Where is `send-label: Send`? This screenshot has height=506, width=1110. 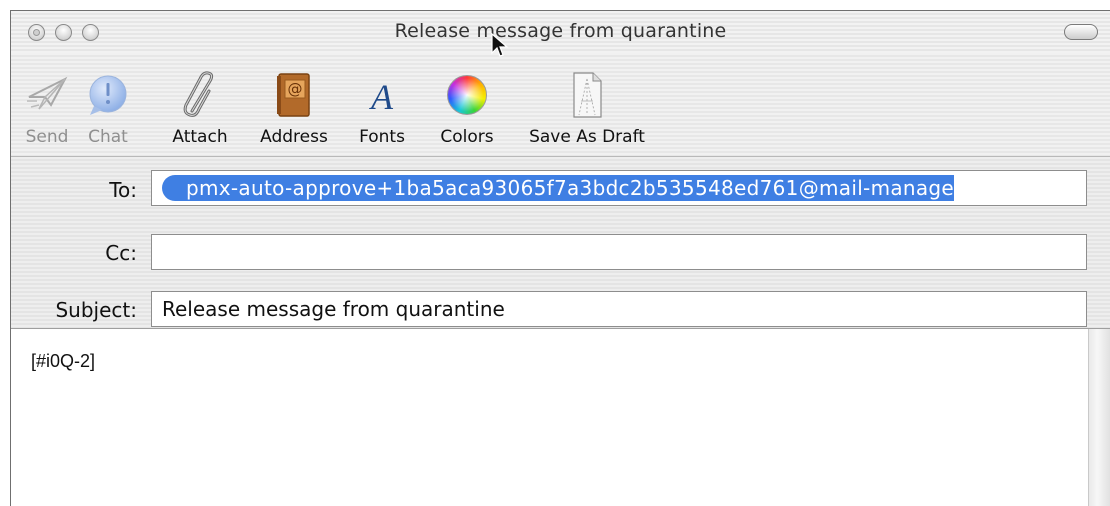 send-label: Send is located at coordinates (47, 137).